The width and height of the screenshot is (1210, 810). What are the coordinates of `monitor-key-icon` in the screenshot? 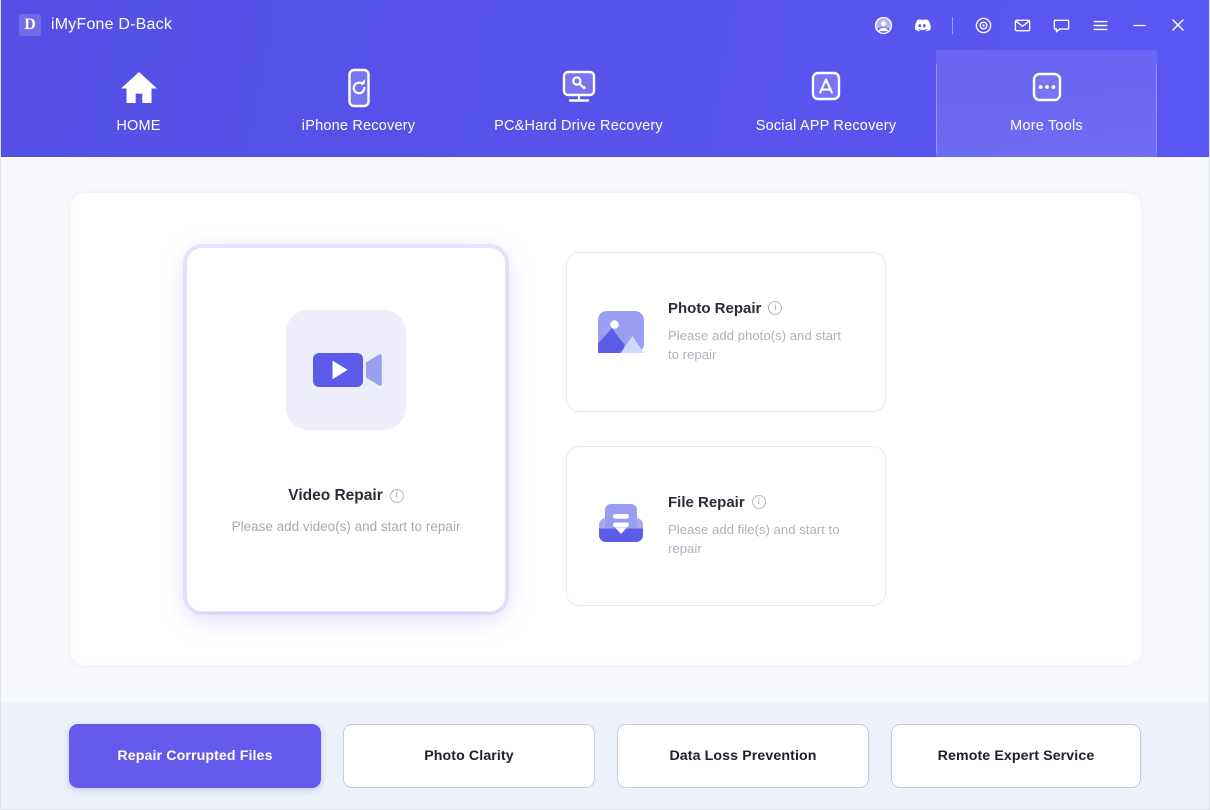 It's located at (579, 88).